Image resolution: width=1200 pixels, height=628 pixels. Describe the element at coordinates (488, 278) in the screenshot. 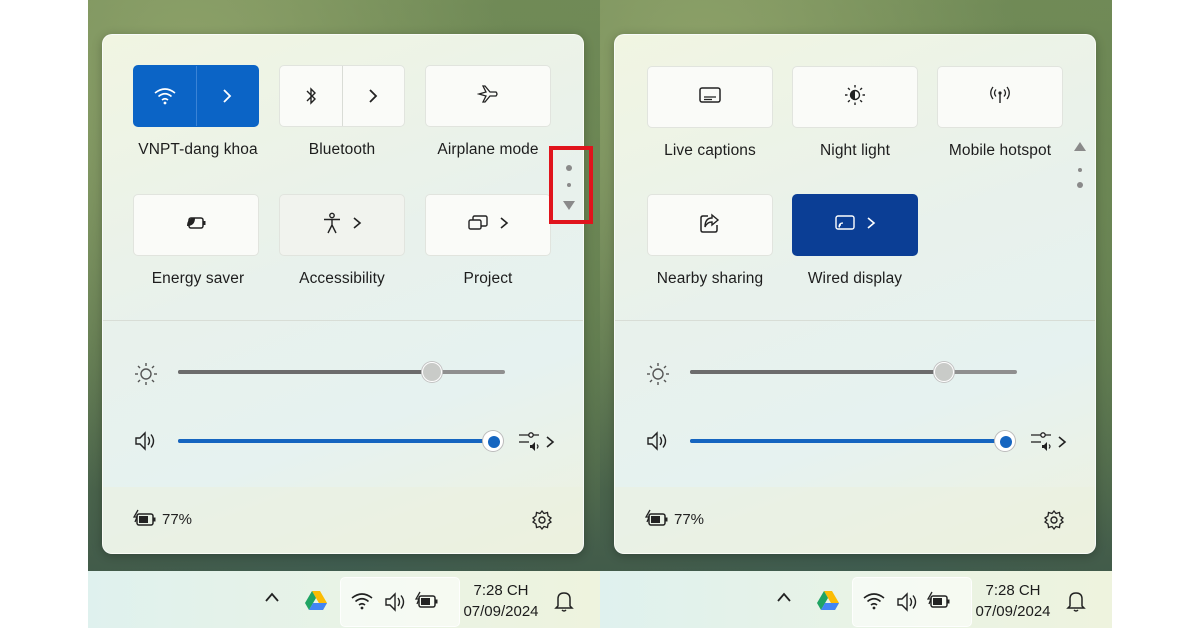

I see `project-tile-label: Project` at that location.